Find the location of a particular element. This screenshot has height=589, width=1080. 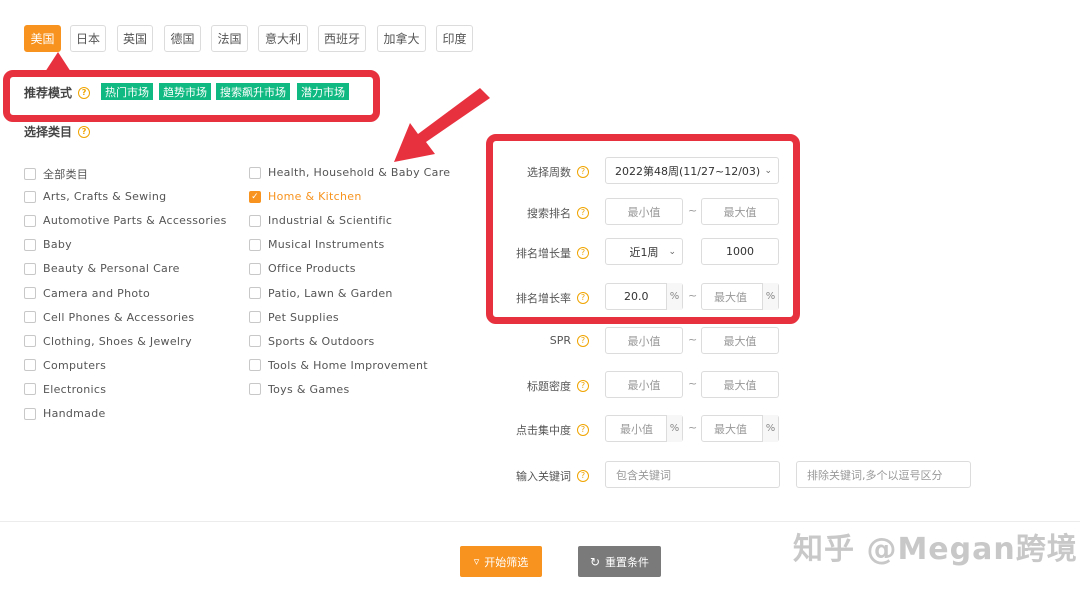

country-tab: 意大利 is located at coordinates (283, 38).